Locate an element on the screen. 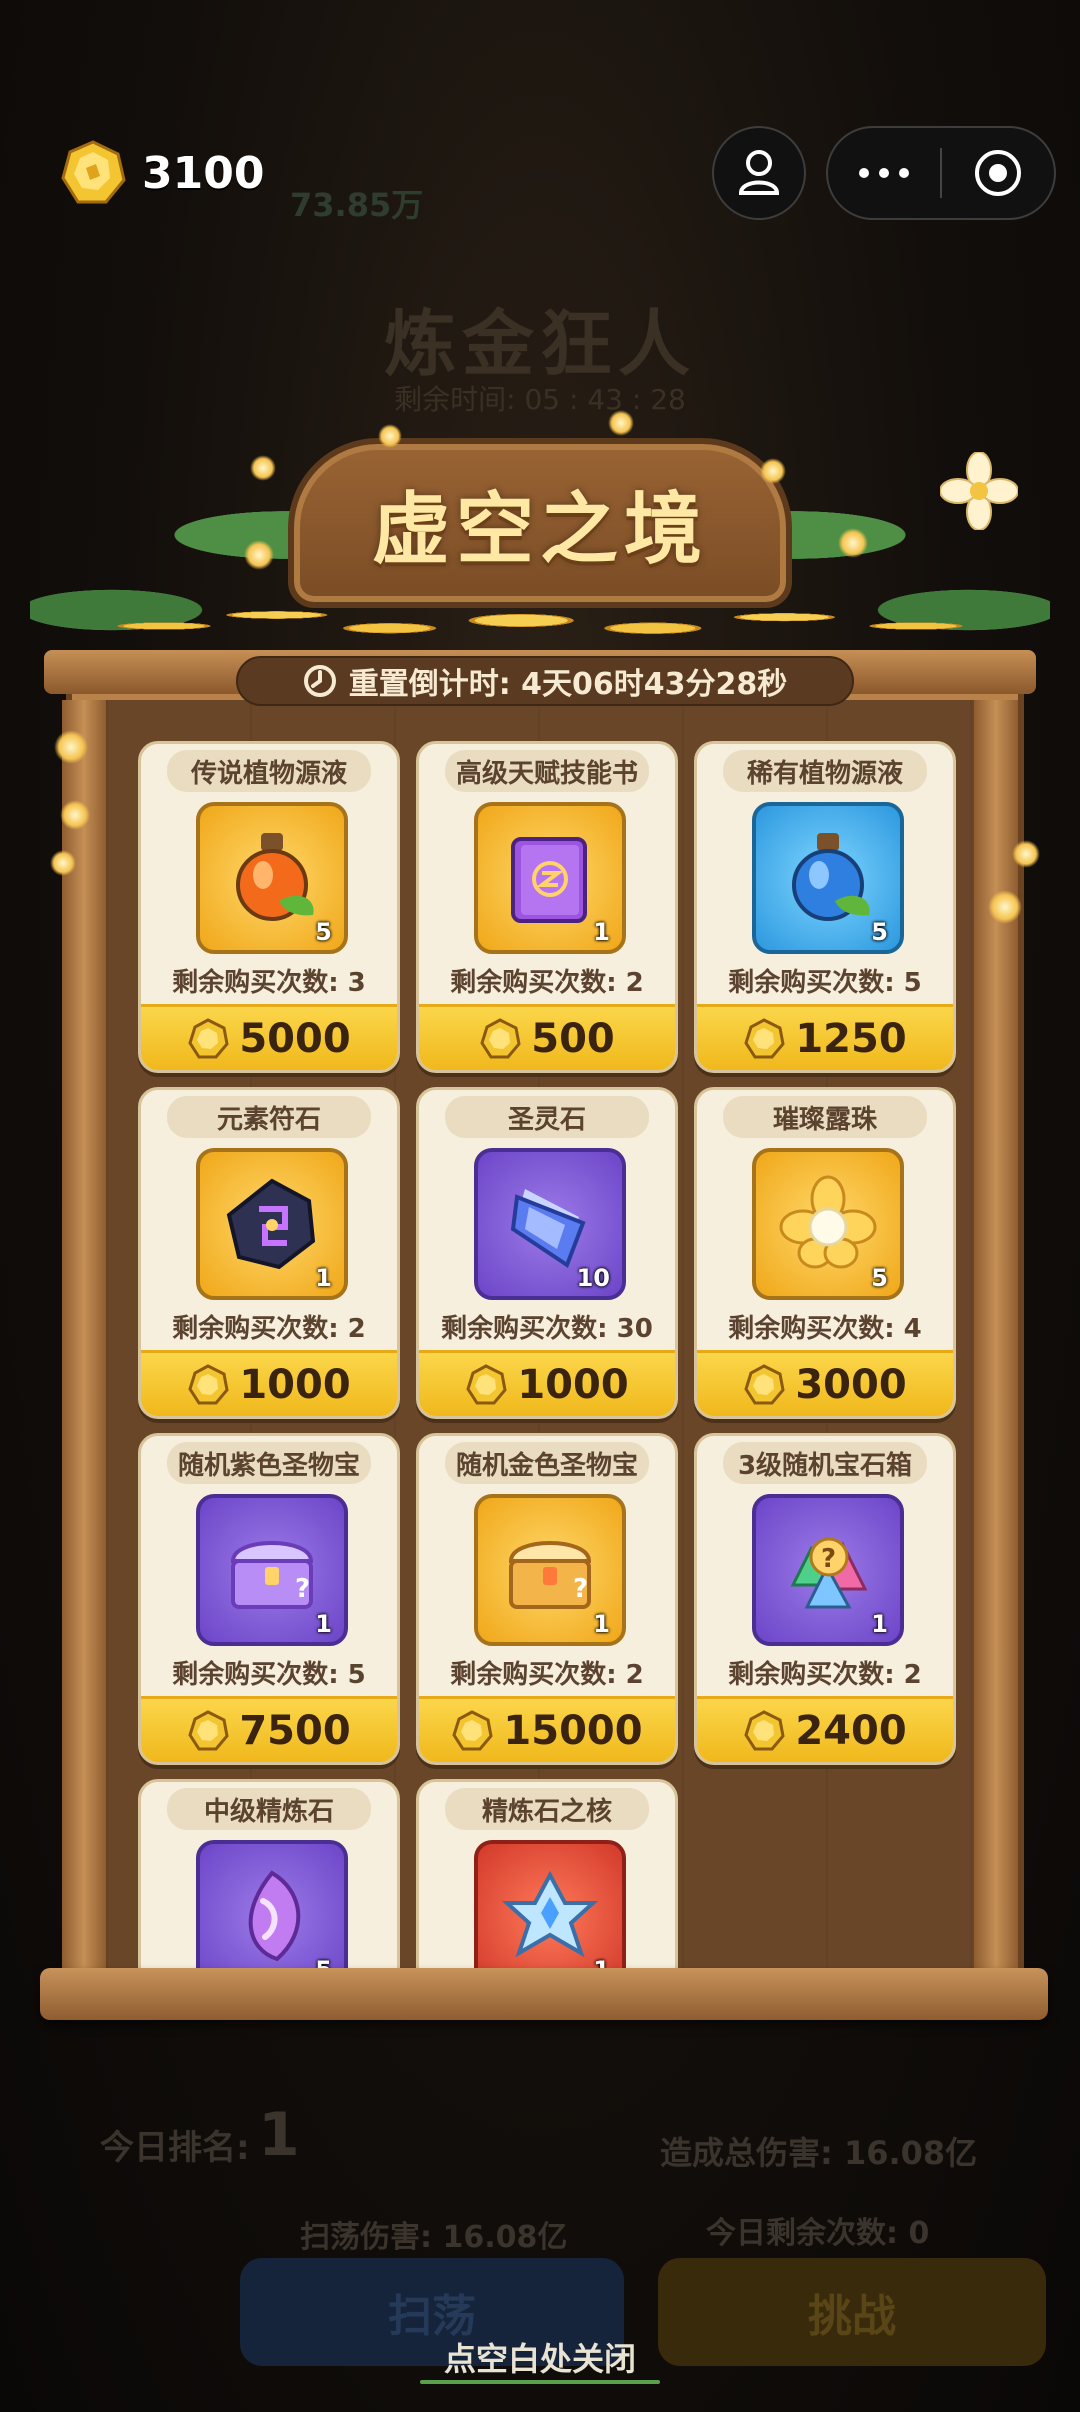 The image size is (1080, 2412). panel-base is located at coordinates (544, 1994).